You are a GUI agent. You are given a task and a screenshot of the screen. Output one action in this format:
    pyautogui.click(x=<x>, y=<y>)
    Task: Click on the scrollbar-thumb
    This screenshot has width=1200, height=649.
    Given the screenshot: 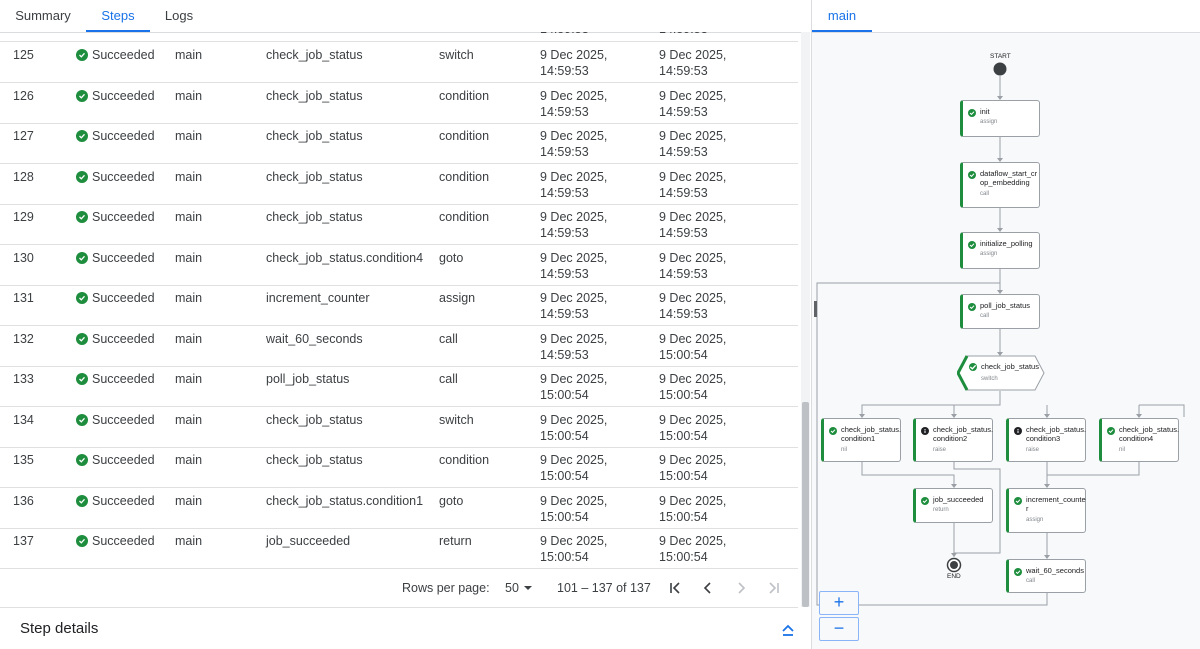 What is the action you would take?
    pyautogui.click(x=805, y=504)
    